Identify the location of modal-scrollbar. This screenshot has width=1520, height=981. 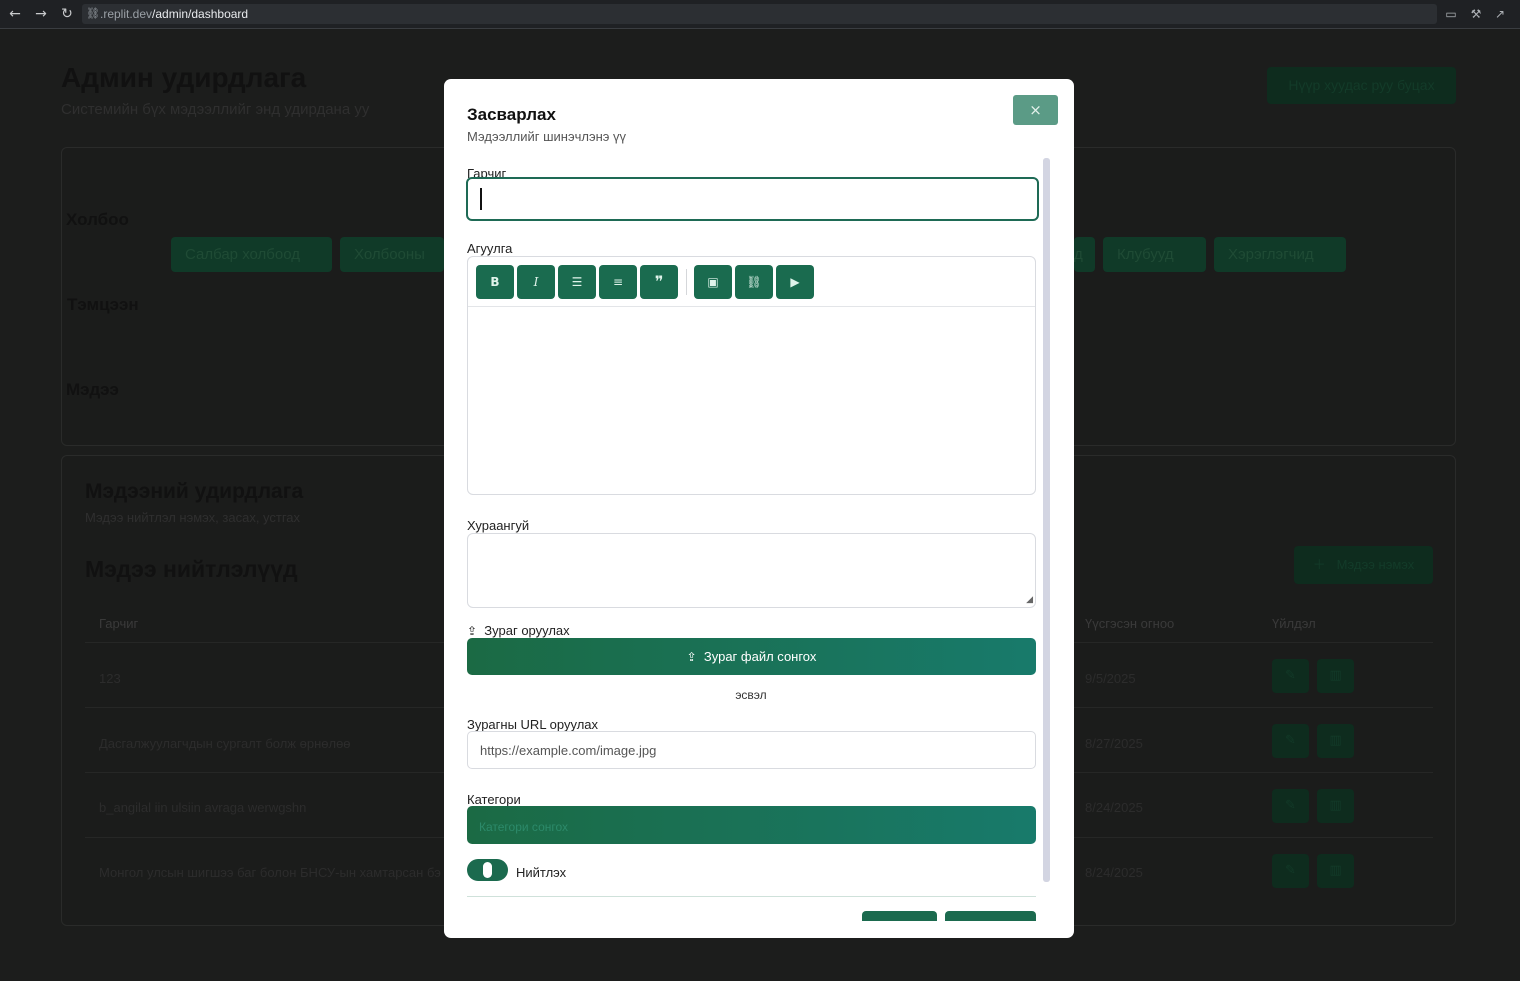
(1046, 520).